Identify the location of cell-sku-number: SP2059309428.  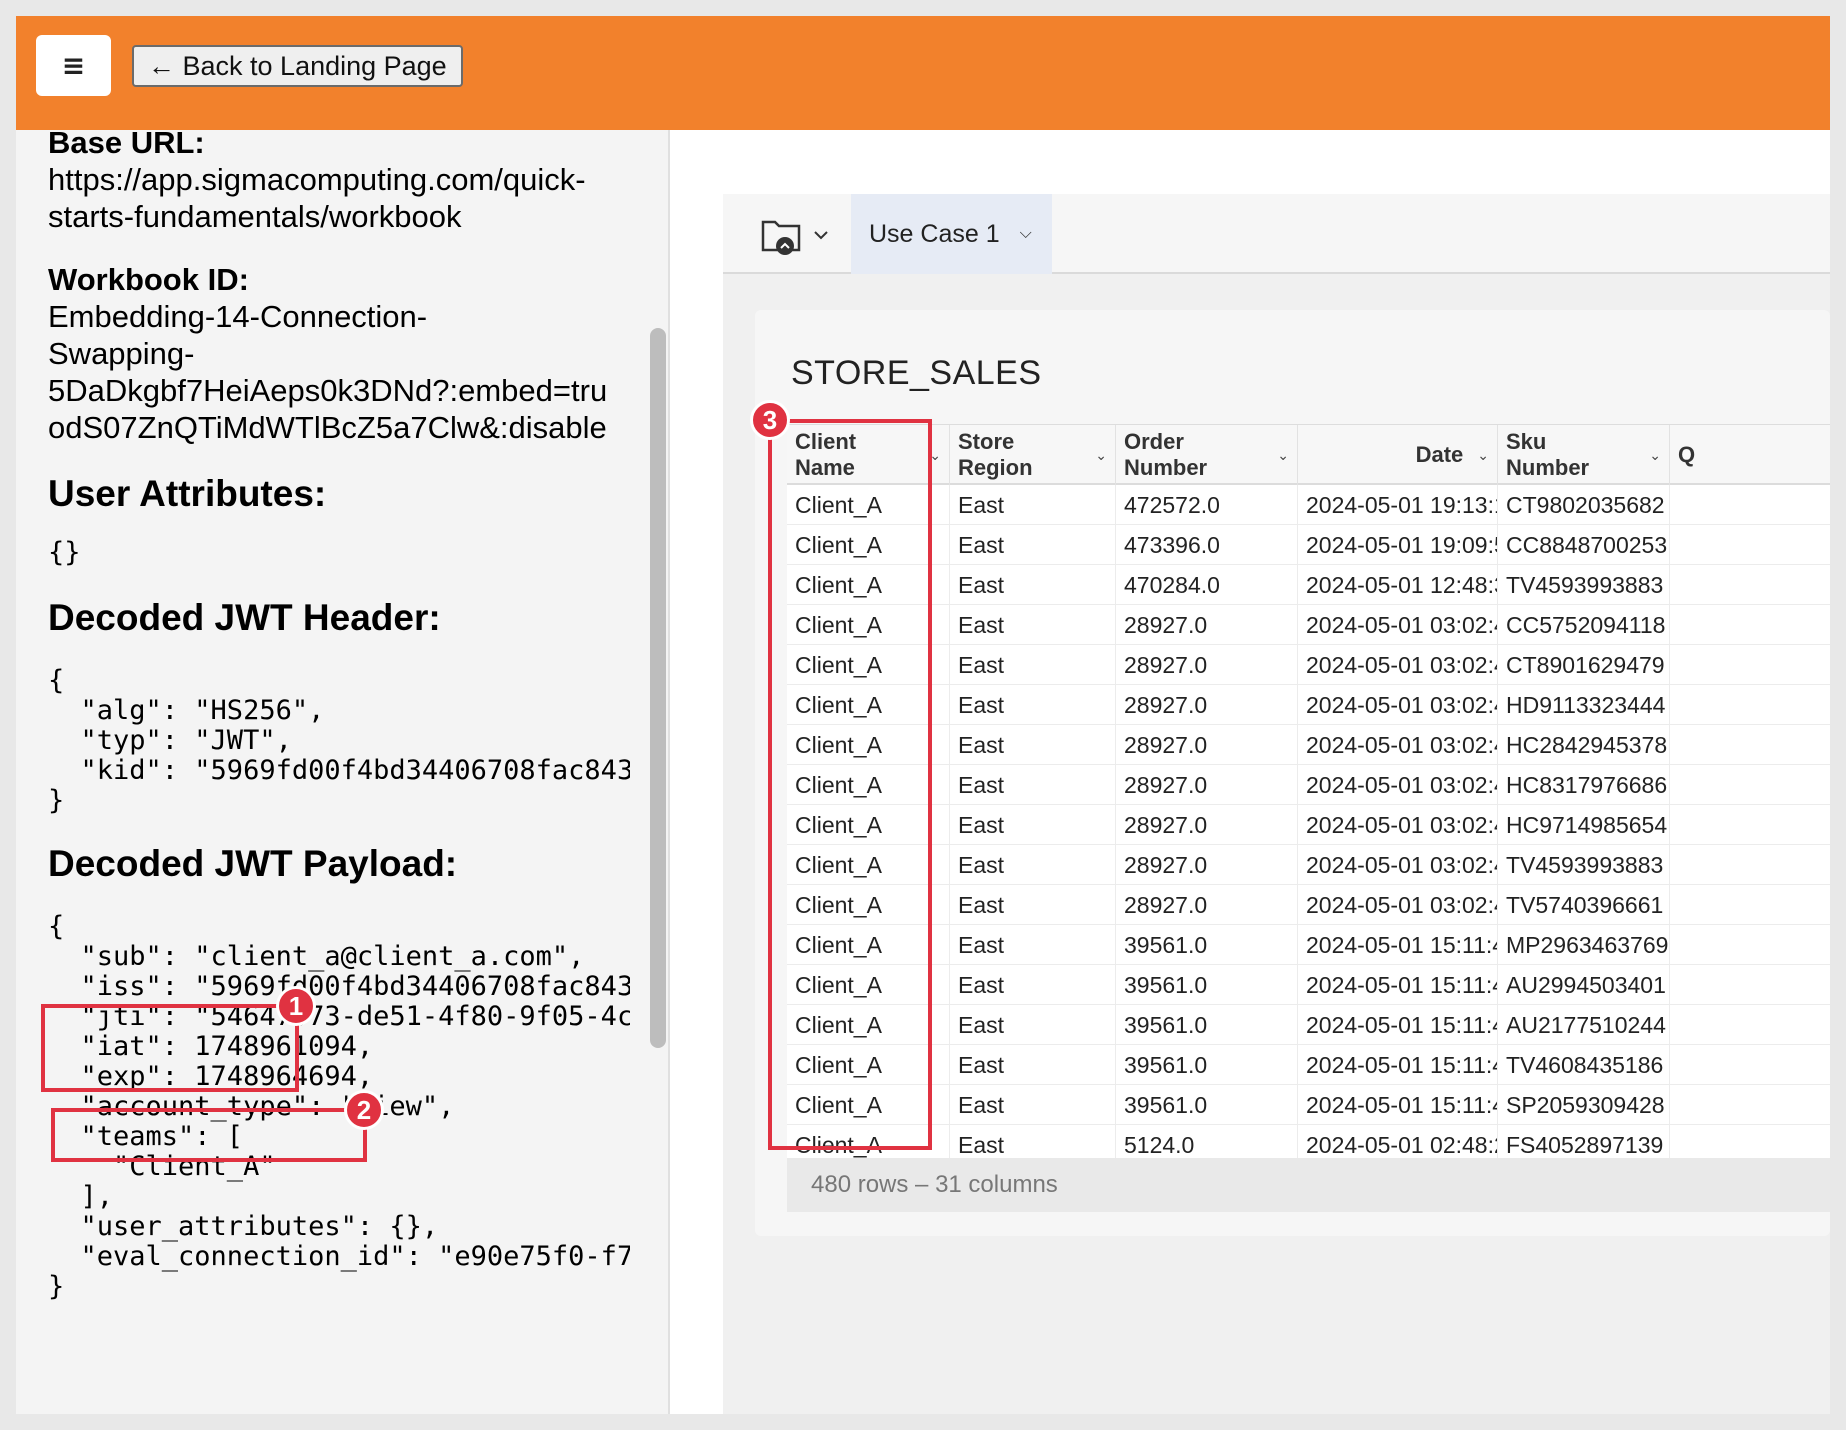
(1584, 1105).